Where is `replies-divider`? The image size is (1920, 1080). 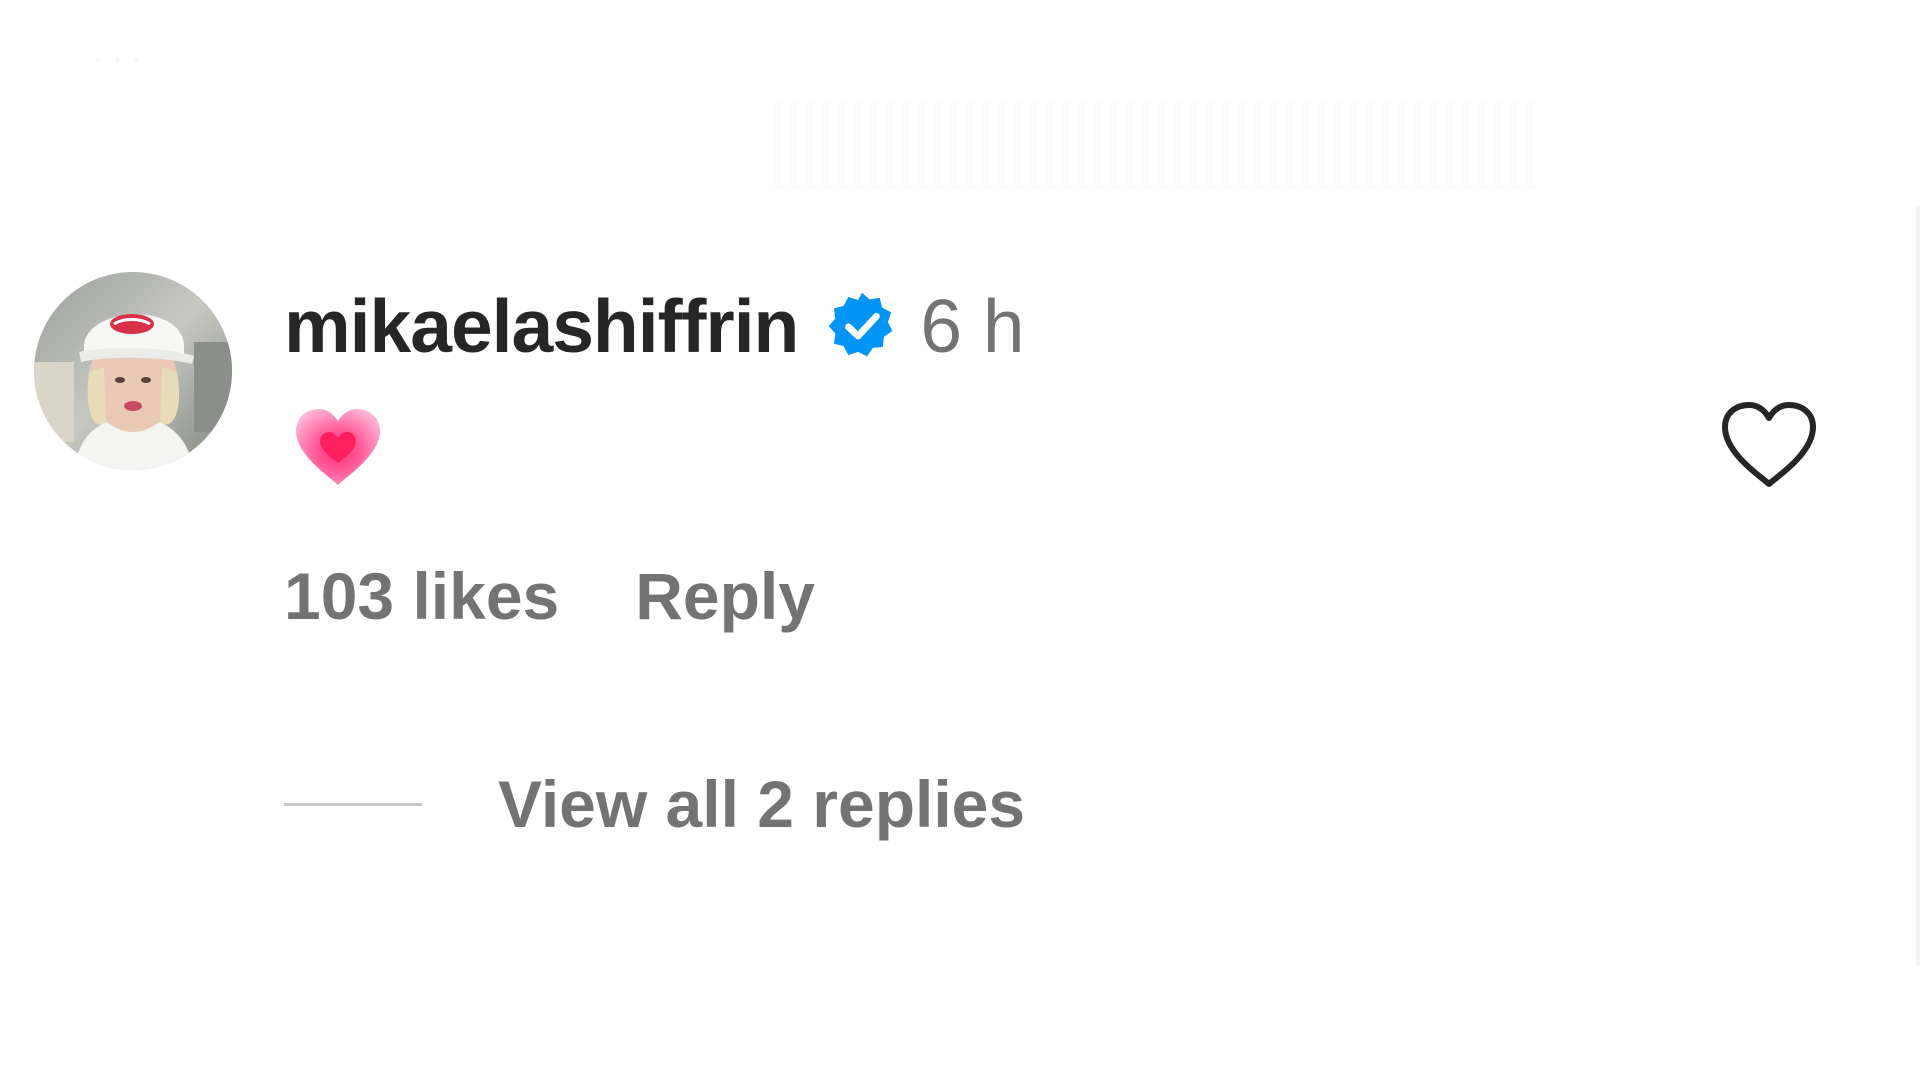 replies-divider is located at coordinates (353, 804).